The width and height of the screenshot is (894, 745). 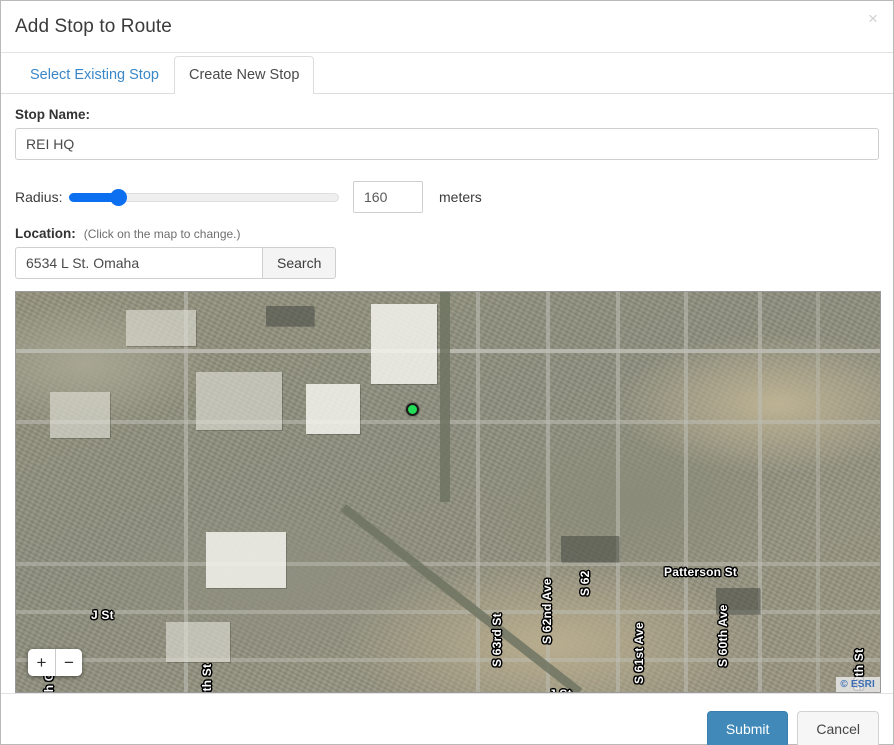 I want to click on radius-slider, so click(x=204, y=197).